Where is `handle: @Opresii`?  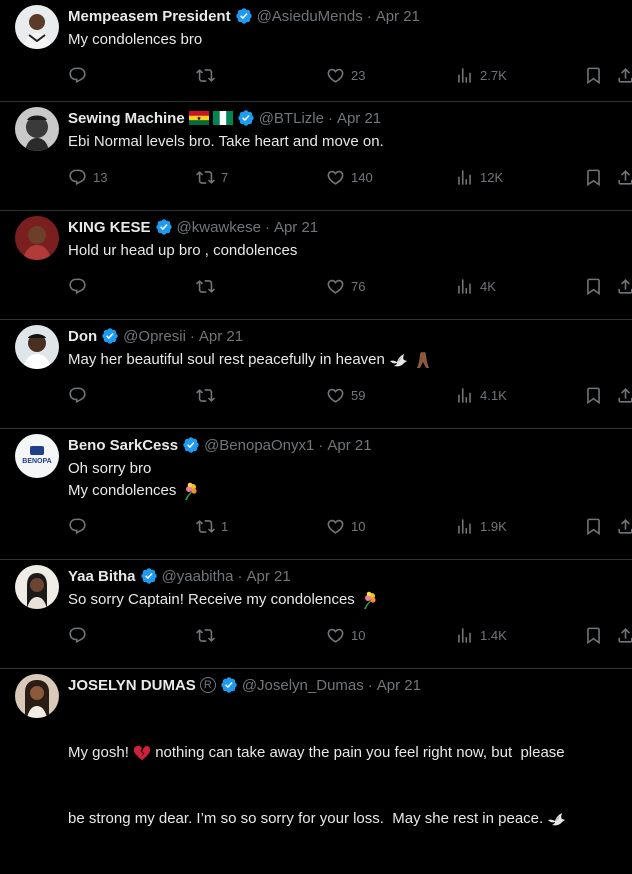
handle: @Opresii is located at coordinates (154, 336).